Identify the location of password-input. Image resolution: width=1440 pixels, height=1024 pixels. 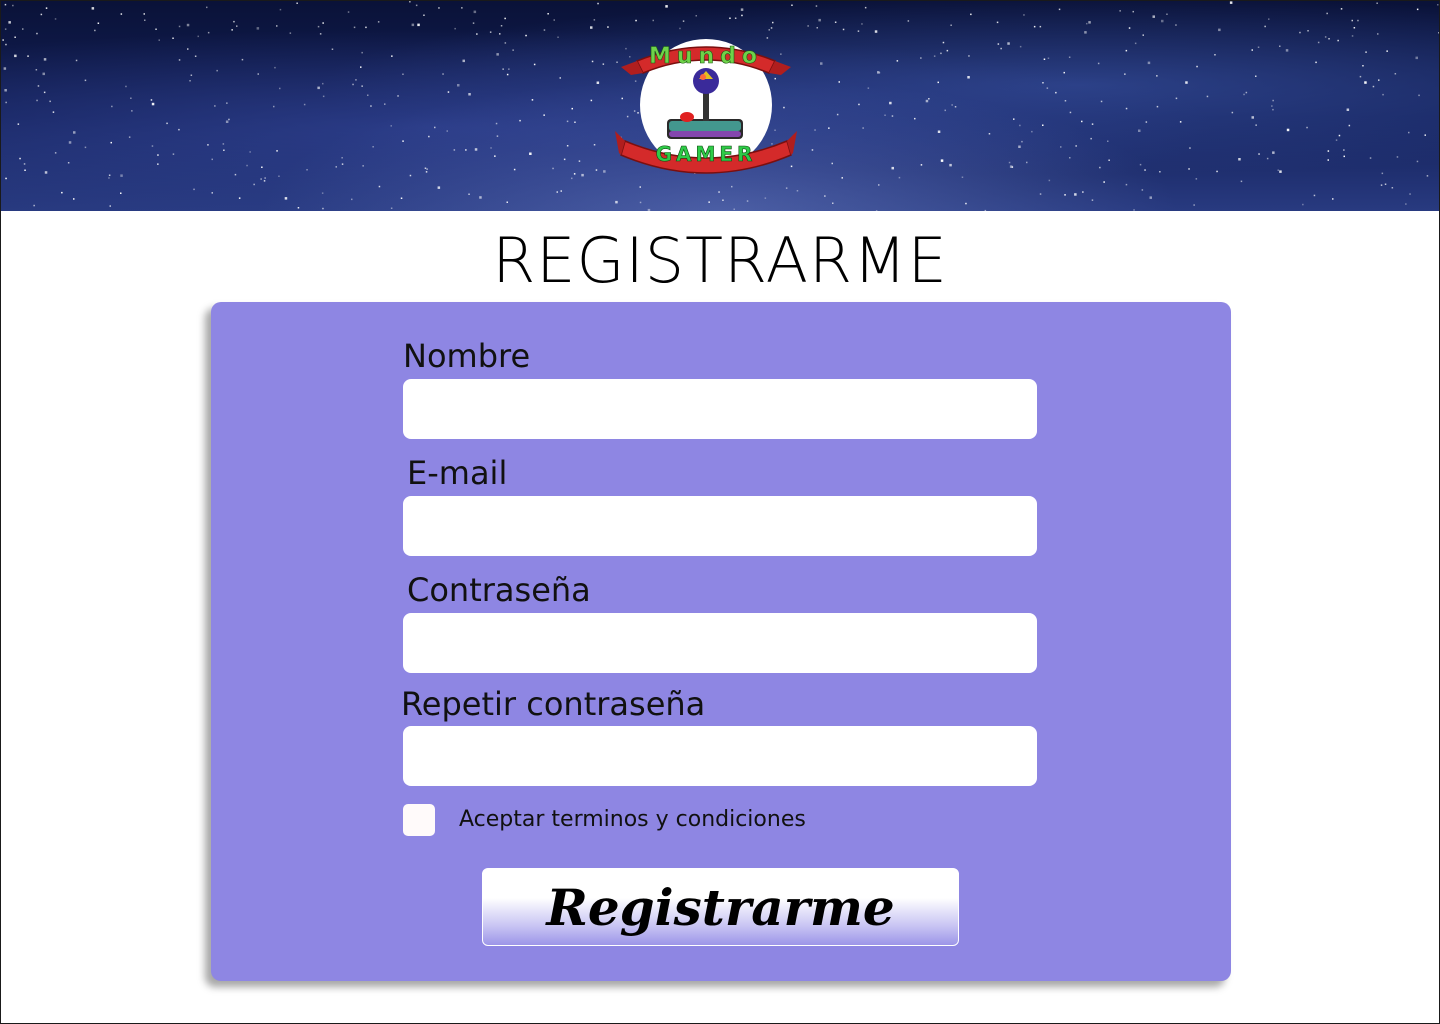
(720, 643).